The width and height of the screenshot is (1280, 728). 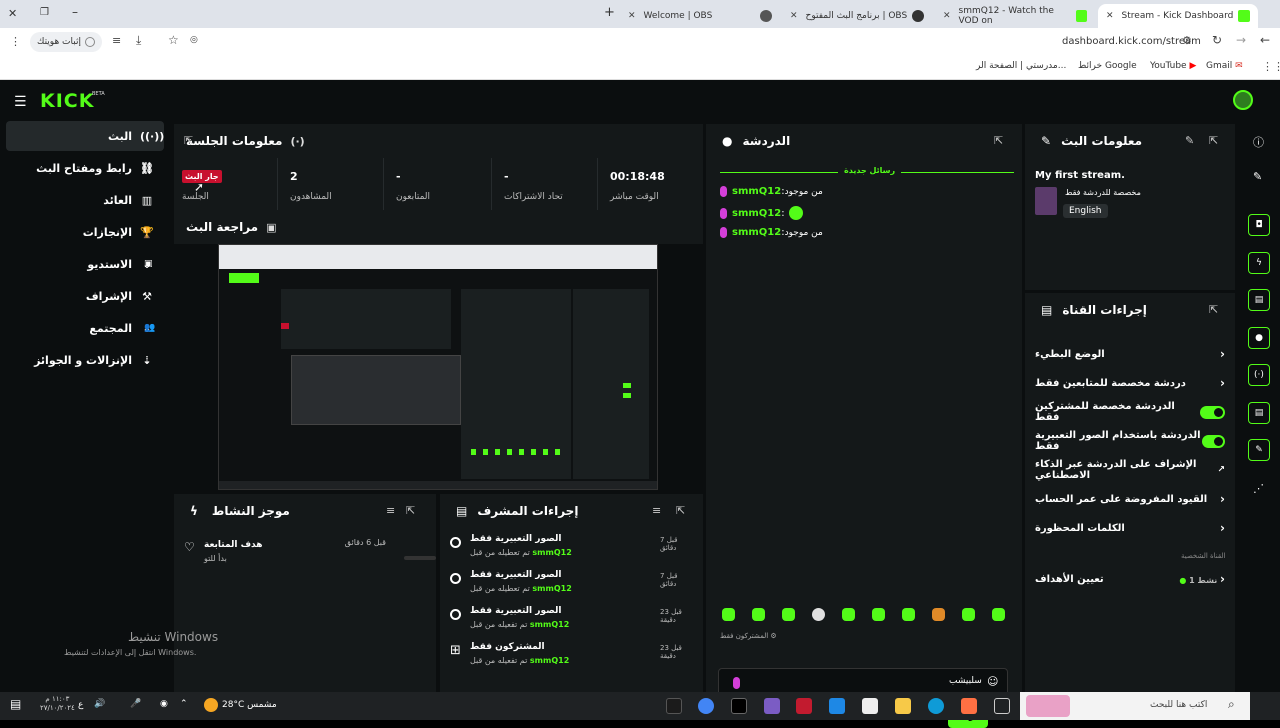 I want to click on sidebar-item-community: 👥 المجتمع ⌄, so click(x=85, y=328).